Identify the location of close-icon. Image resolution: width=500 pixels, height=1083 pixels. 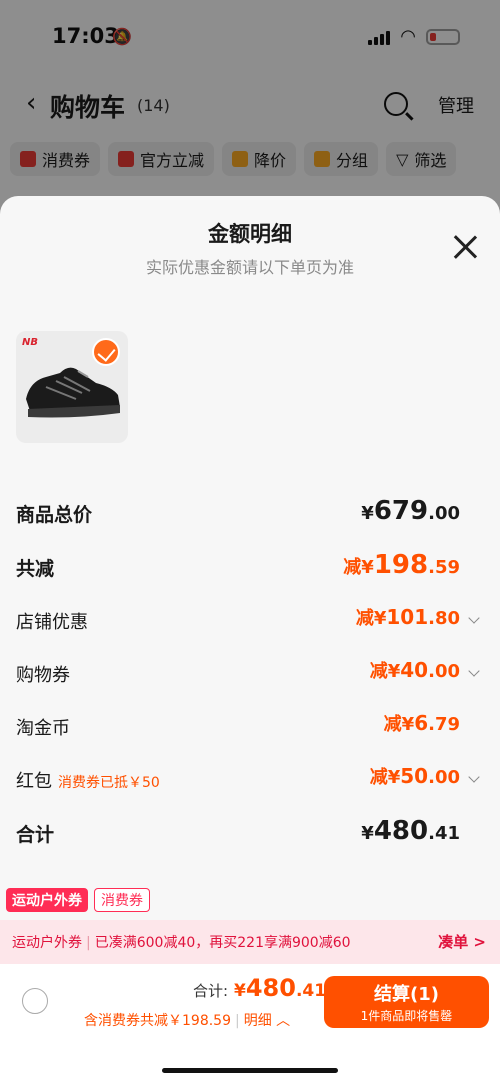
(465, 247).